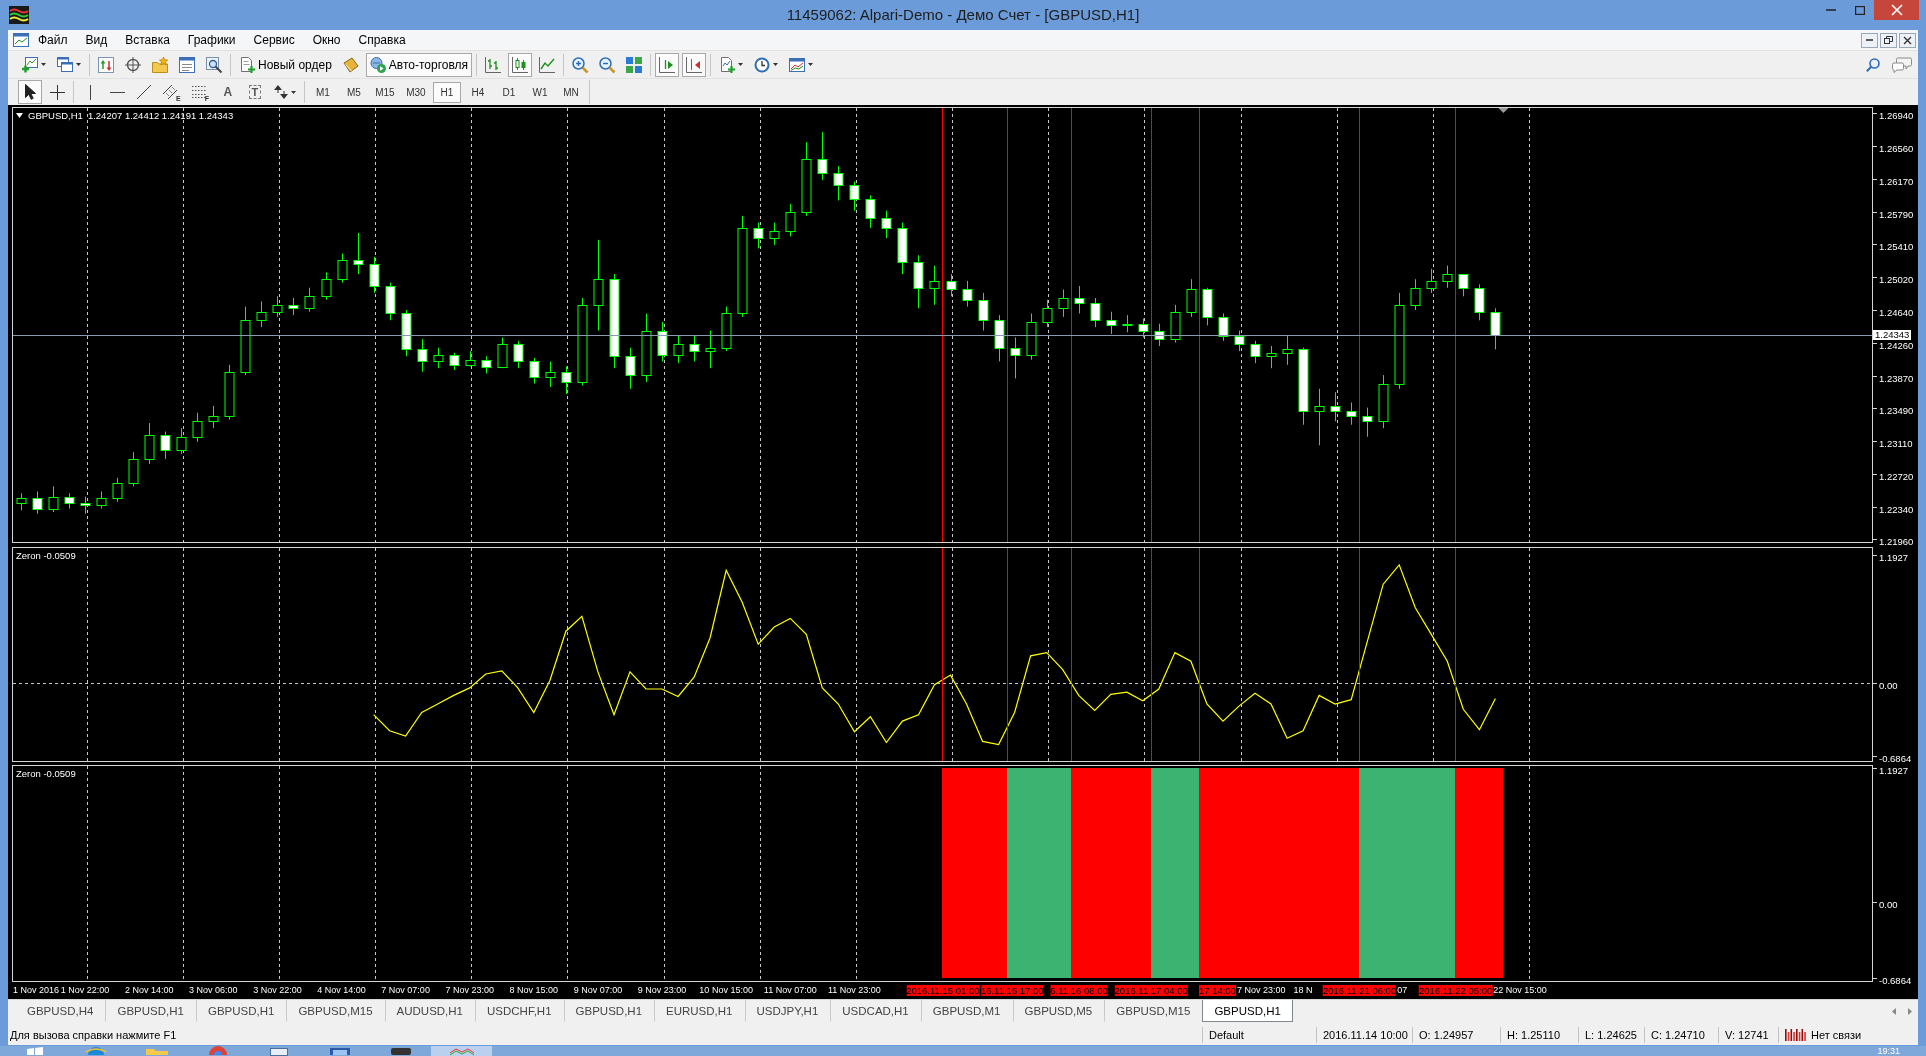 The image size is (1926, 1056). What do you see at coordinates (1402, 990) in the screenshot?
I see `time-label: 07` at bounding box center [1402, 990].